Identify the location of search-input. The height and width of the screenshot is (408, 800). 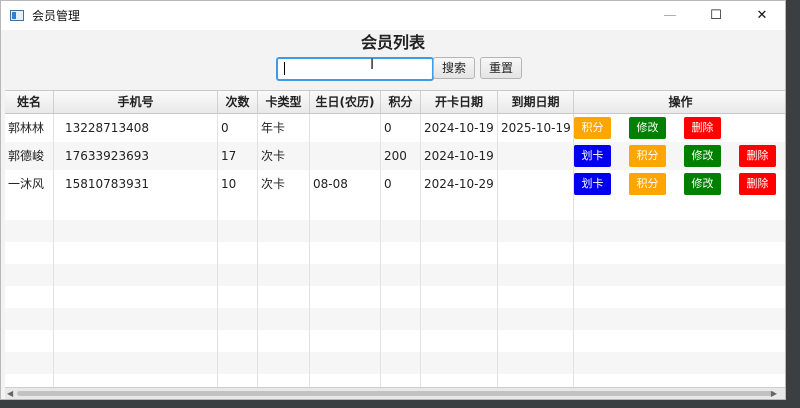
(355, 69).